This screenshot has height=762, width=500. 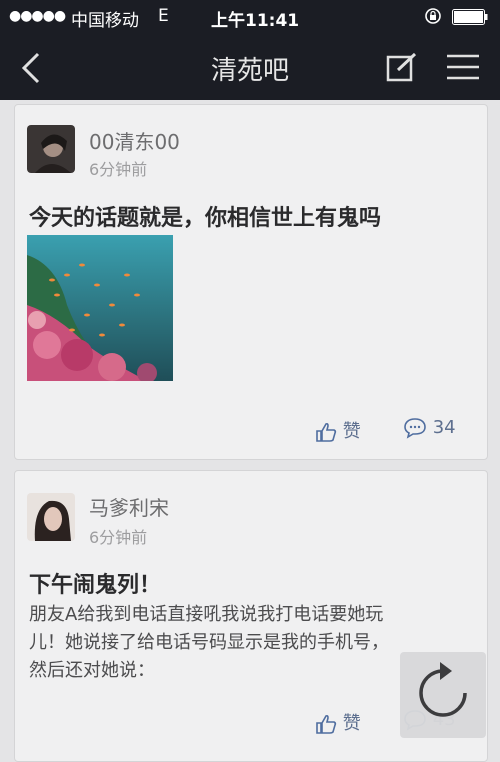 I want to click on post-title: 今天的话题就是，你相信世上有鬼吗, so click(x=205, y=216).